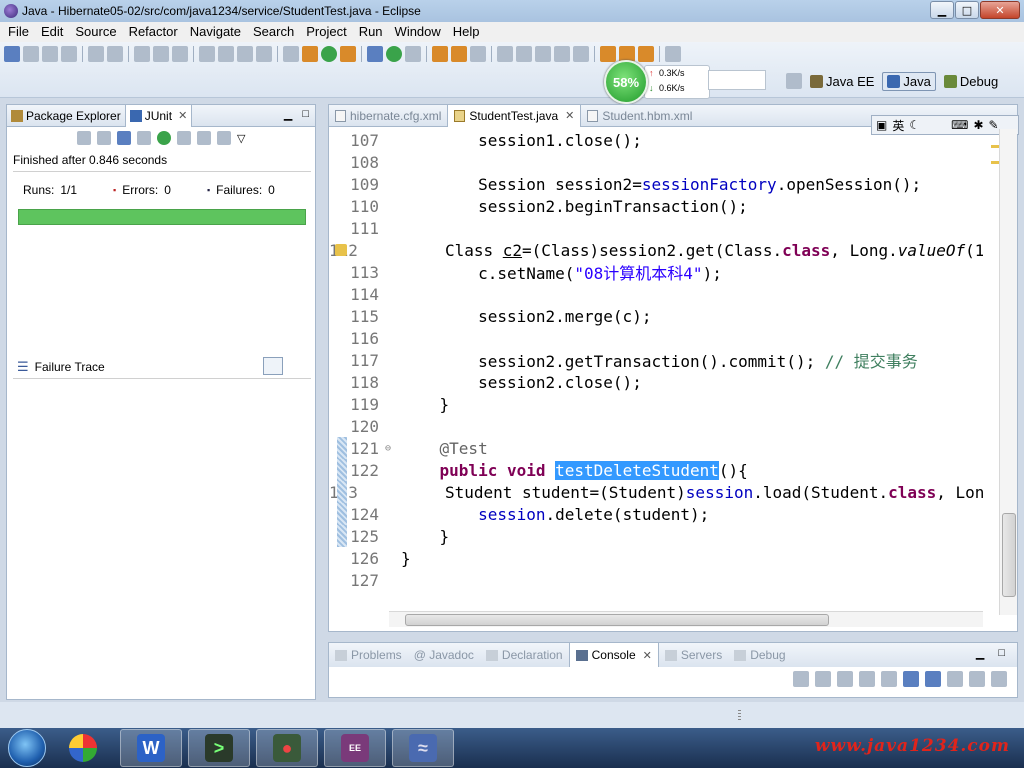  What do you see at coordinates (50, 54) in the screenshot?
I see `save-all-icon` at bounding box center [50, 54].